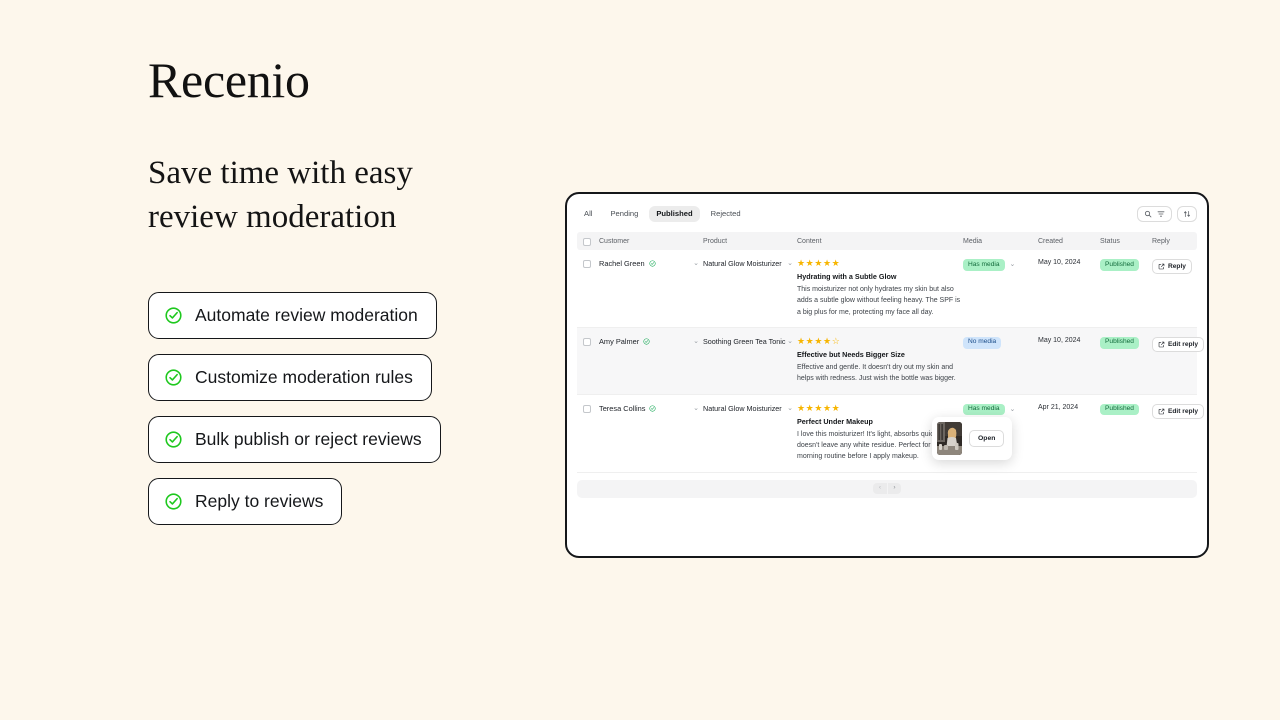 This screenshot has height=720, width=1280. What do you see at coordinates (982, 342) in the screenshot?
I see `media-badge: No media` at bounding box center [982, 342].